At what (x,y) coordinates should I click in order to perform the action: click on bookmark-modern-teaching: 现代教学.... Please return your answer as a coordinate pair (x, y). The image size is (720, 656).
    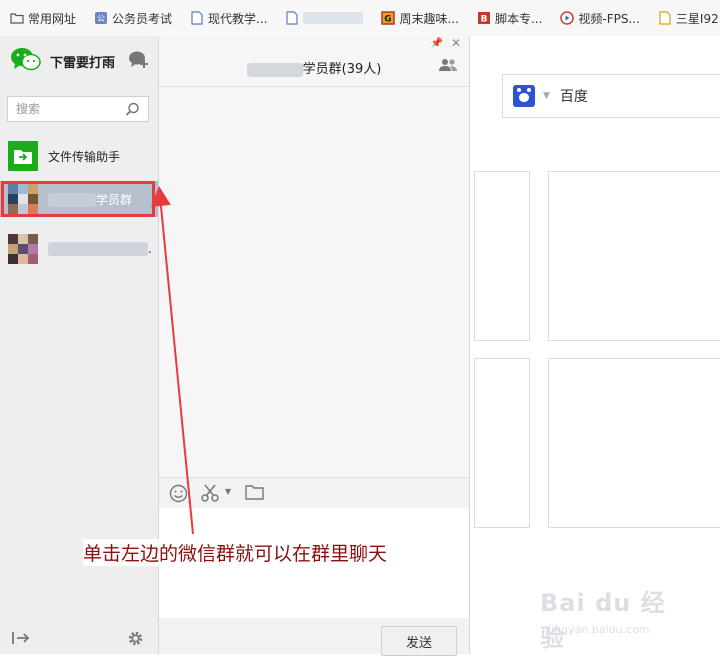
    Looking at the image, I should click on (228, 18).